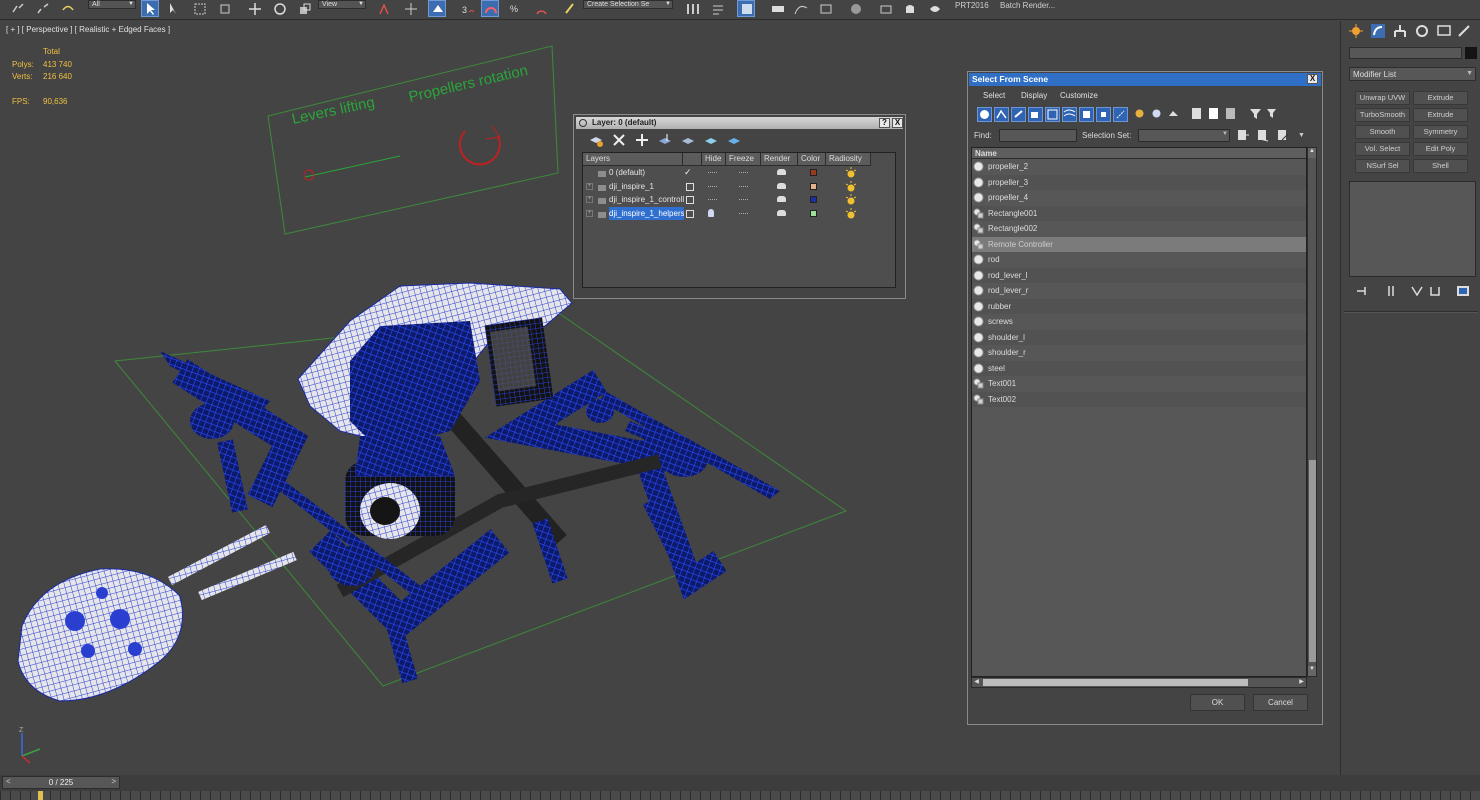 Image resolution: width=1480 pixels, height=800 pixels. What do you see at coordinates (1139, 260) in the screenshot?
I see `scene-object-row: rod` at bounding box center [1139, 260].